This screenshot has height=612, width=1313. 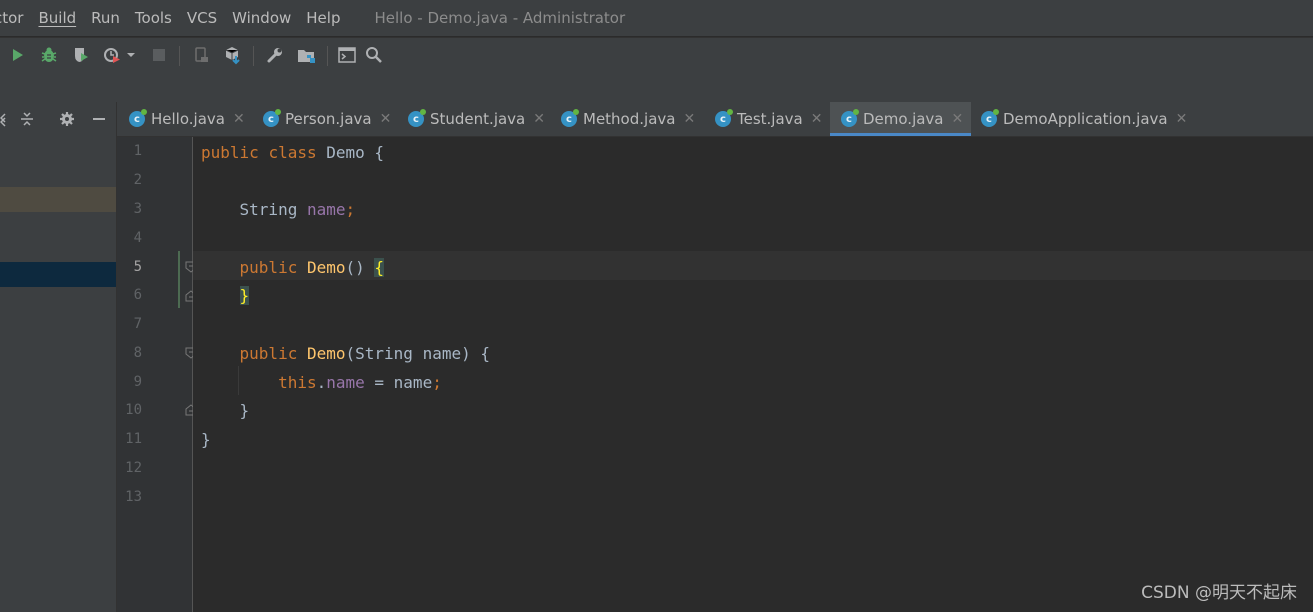 What do you see at coordinates (131, 55) in the screenshot?
I see `dropdown-icon` at bounding box center [131, 55].